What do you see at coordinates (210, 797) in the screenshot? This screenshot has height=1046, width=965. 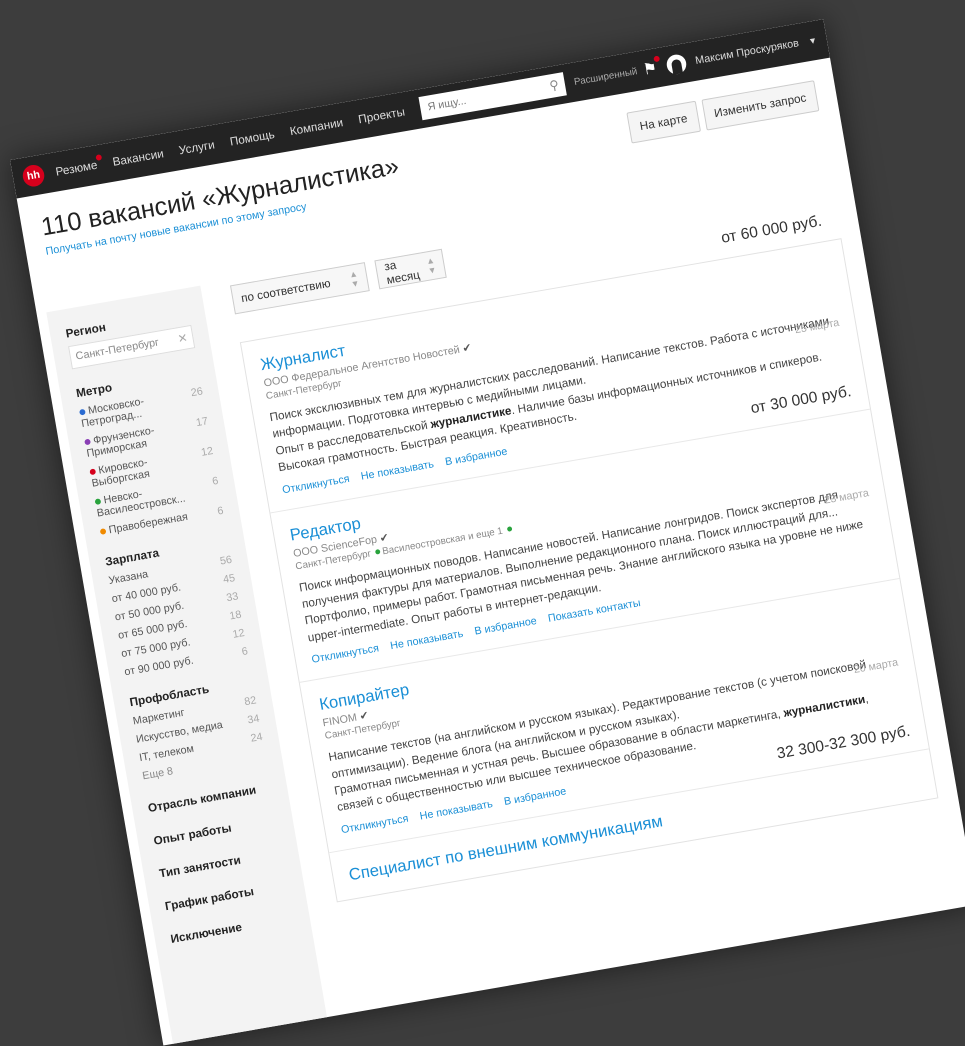 I see `filter-section-link: Отрасль компании` at bounding box center [210, 797].